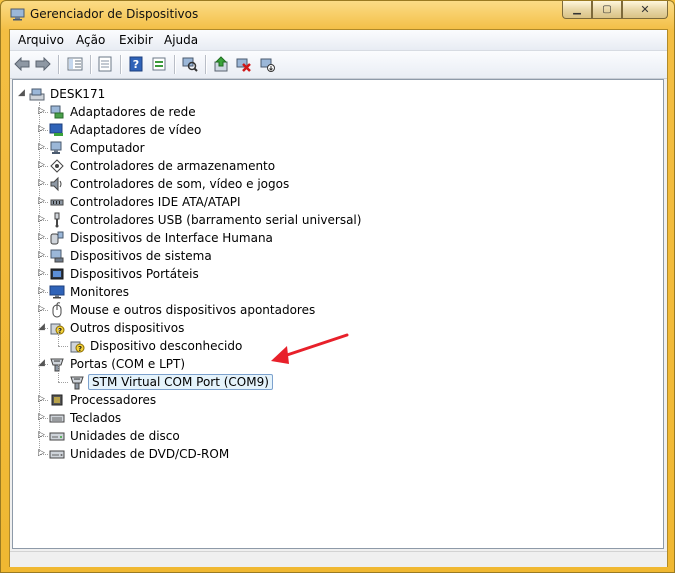 This screenshot has width=675, height=573. Describe the element at coordinates (22, 64) in the screenshot. I see `back-button` at that location.